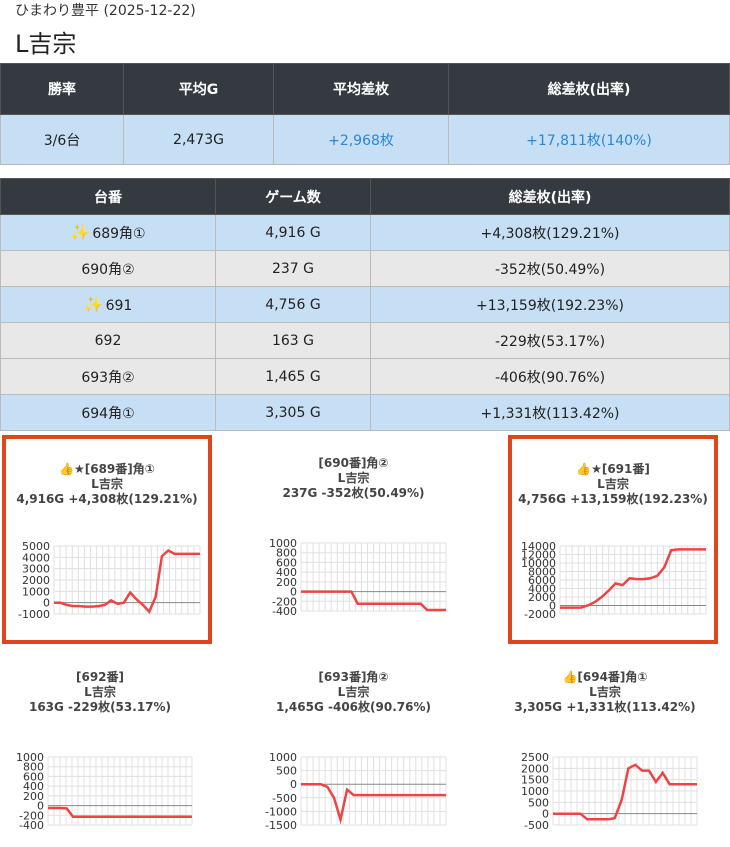 The image size is (730, 847). Describe the element at coordinates (605, 677) in the screenshot. I see `card-title: 👍[694番]角①` at that location.